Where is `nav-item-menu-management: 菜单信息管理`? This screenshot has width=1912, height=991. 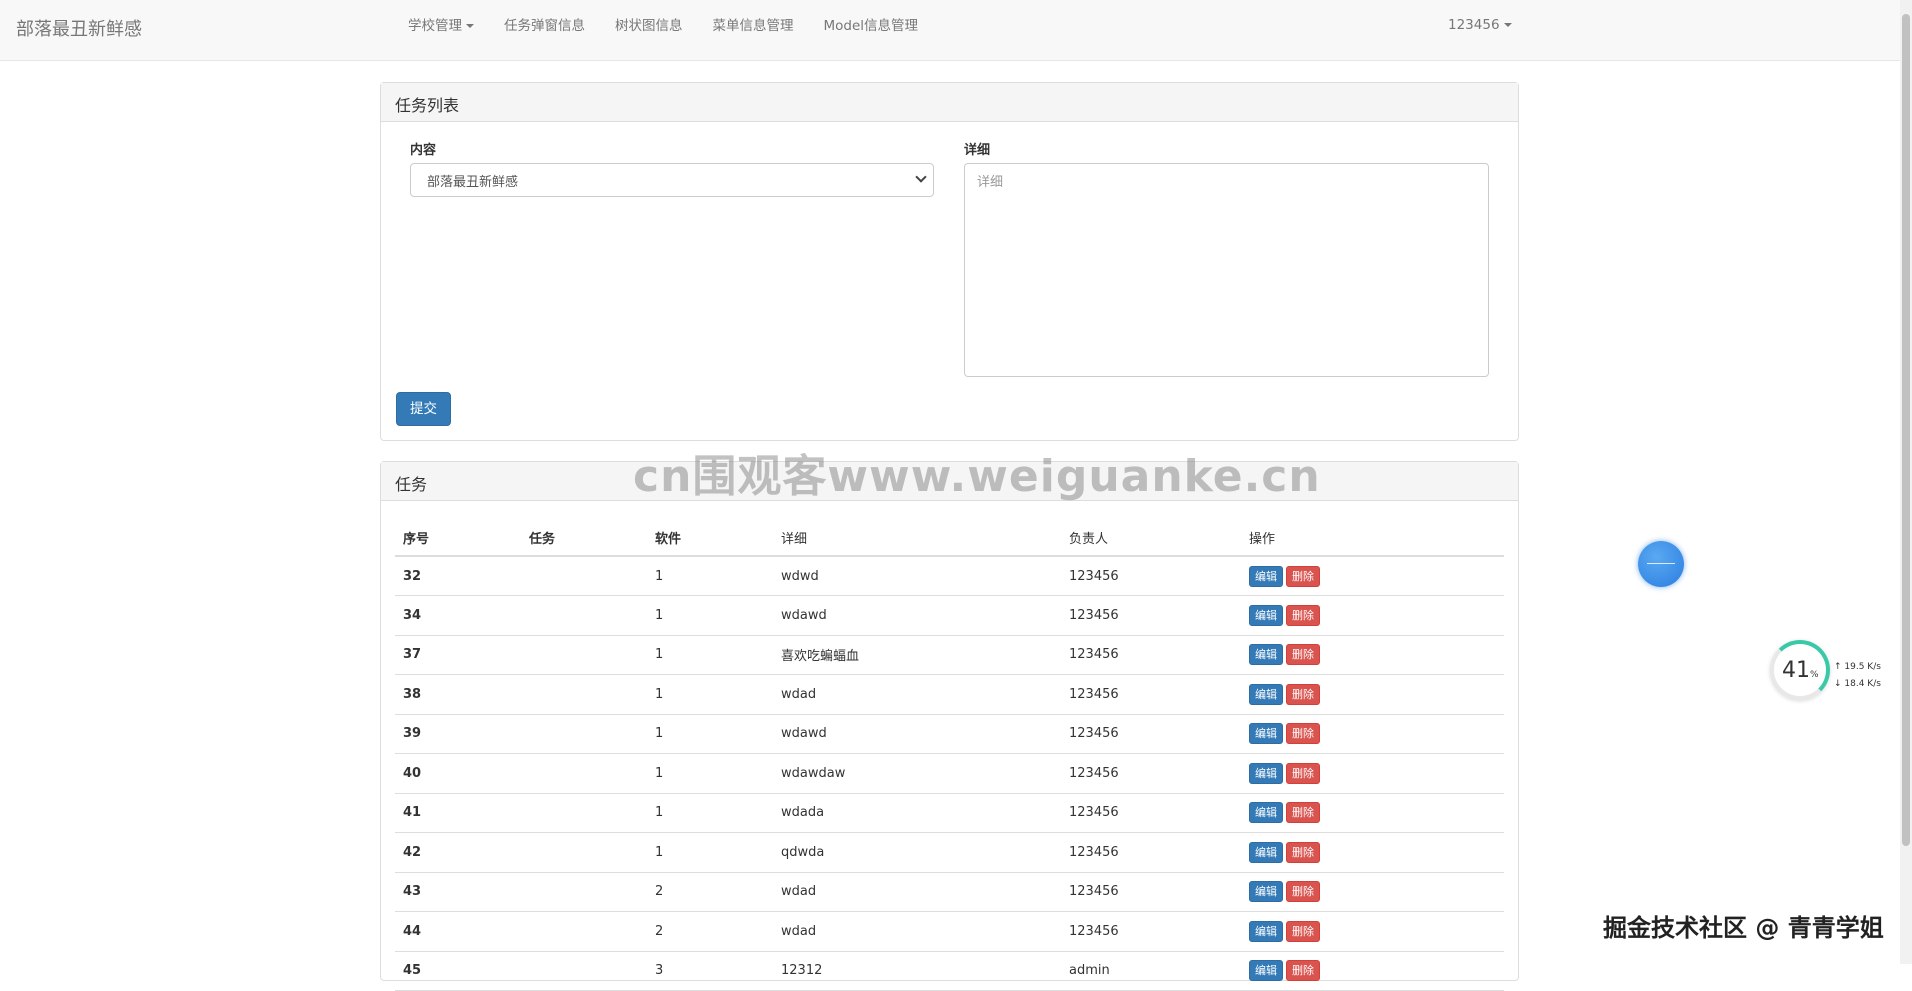 nav-item-menu-management: 菜单信息管理 is located at coordinates (753, 26).